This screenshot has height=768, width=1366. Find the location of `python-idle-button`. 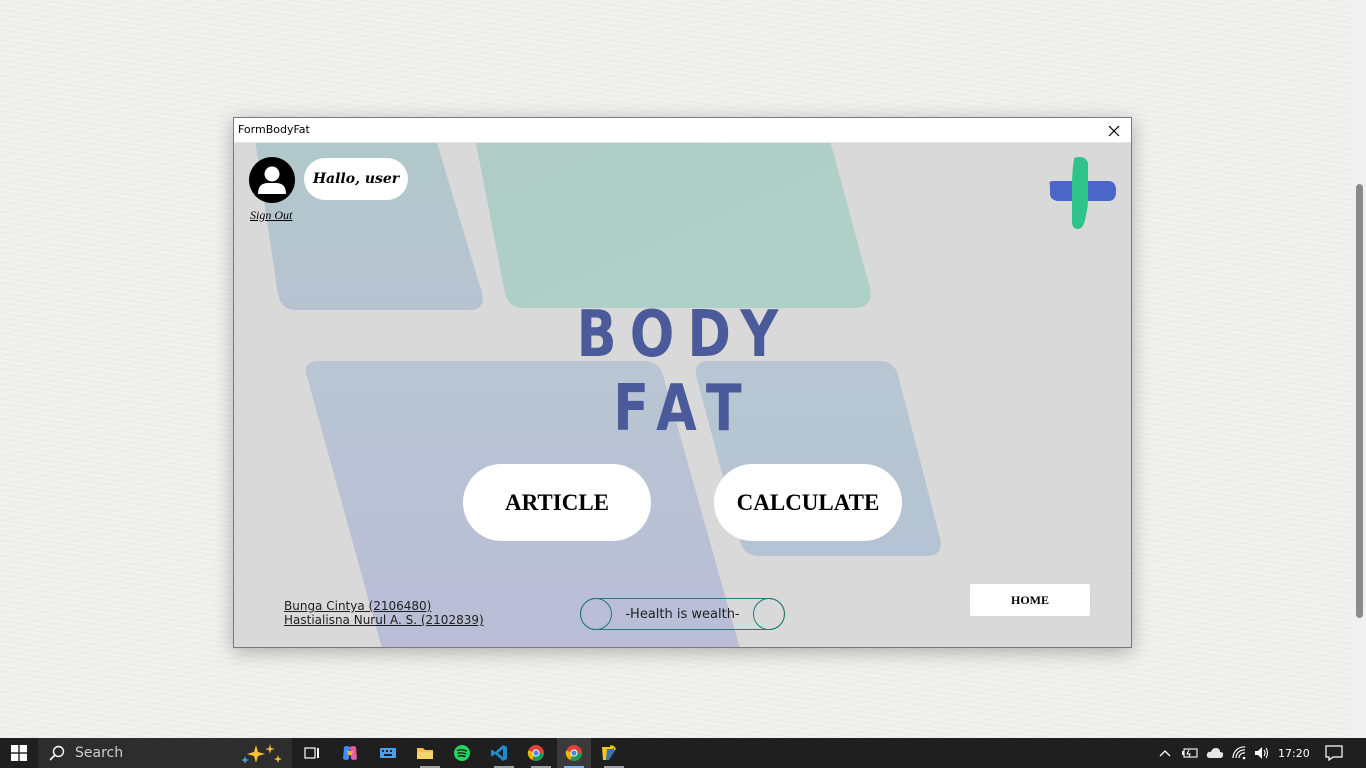

python-idle-button is located at coordinates (610, 753).